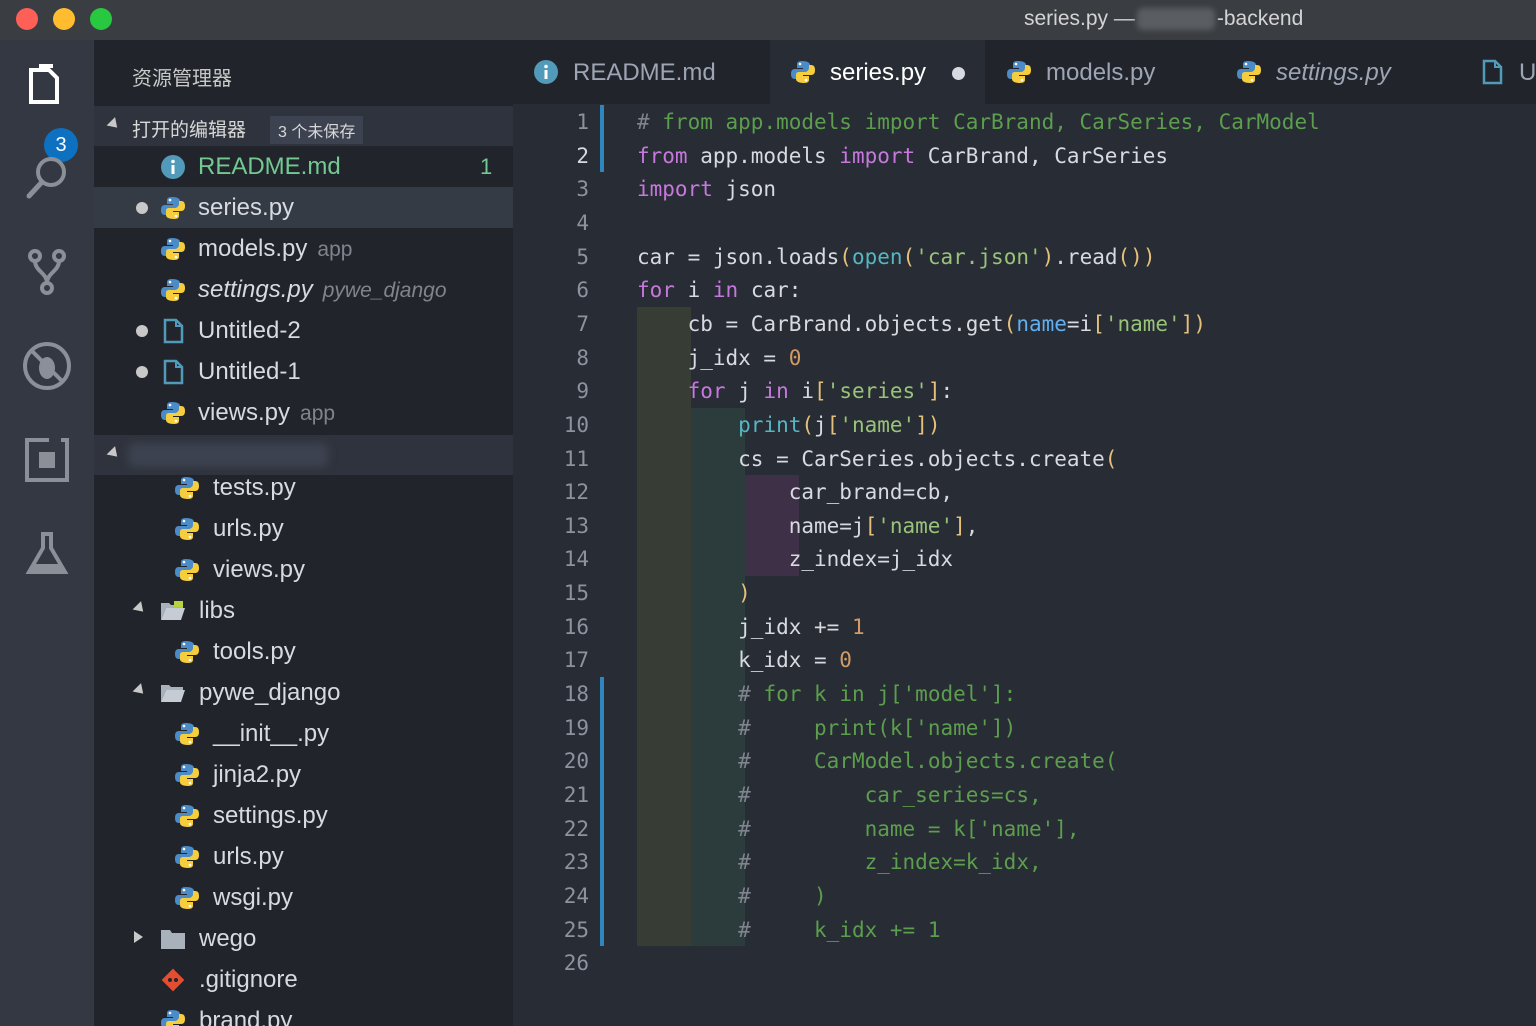 This screenshot has height=1026, width=1536. Describe the element at coordinates (228, 938) in the screenshot. I see `tree-item-name: wego` at that location.